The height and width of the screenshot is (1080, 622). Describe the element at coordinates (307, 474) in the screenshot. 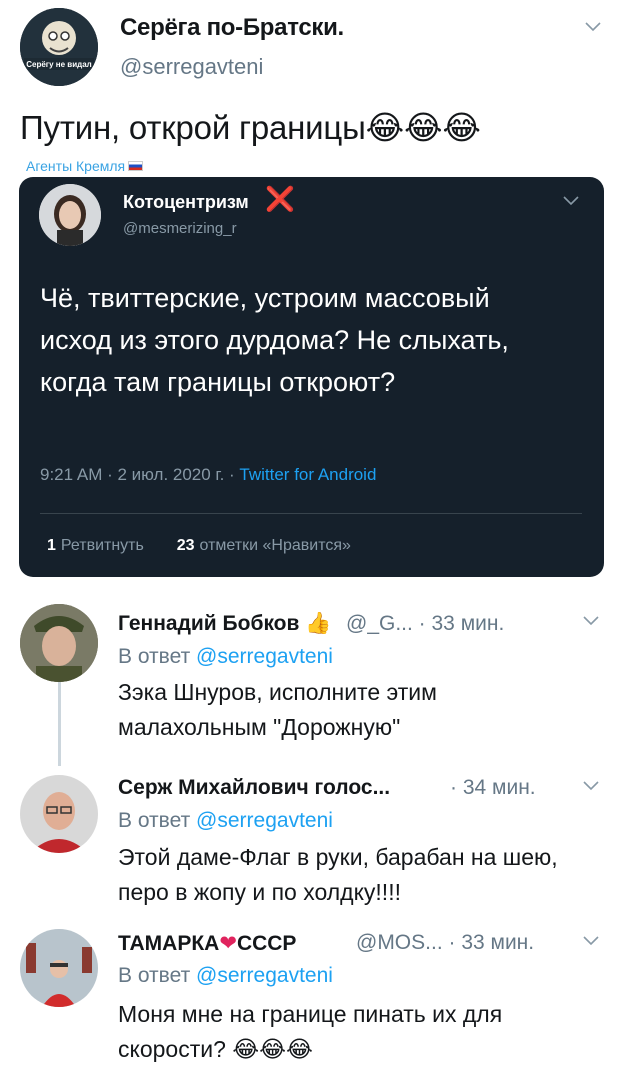

I see `quoted-tweet-source: Twitter for Android` at that location.